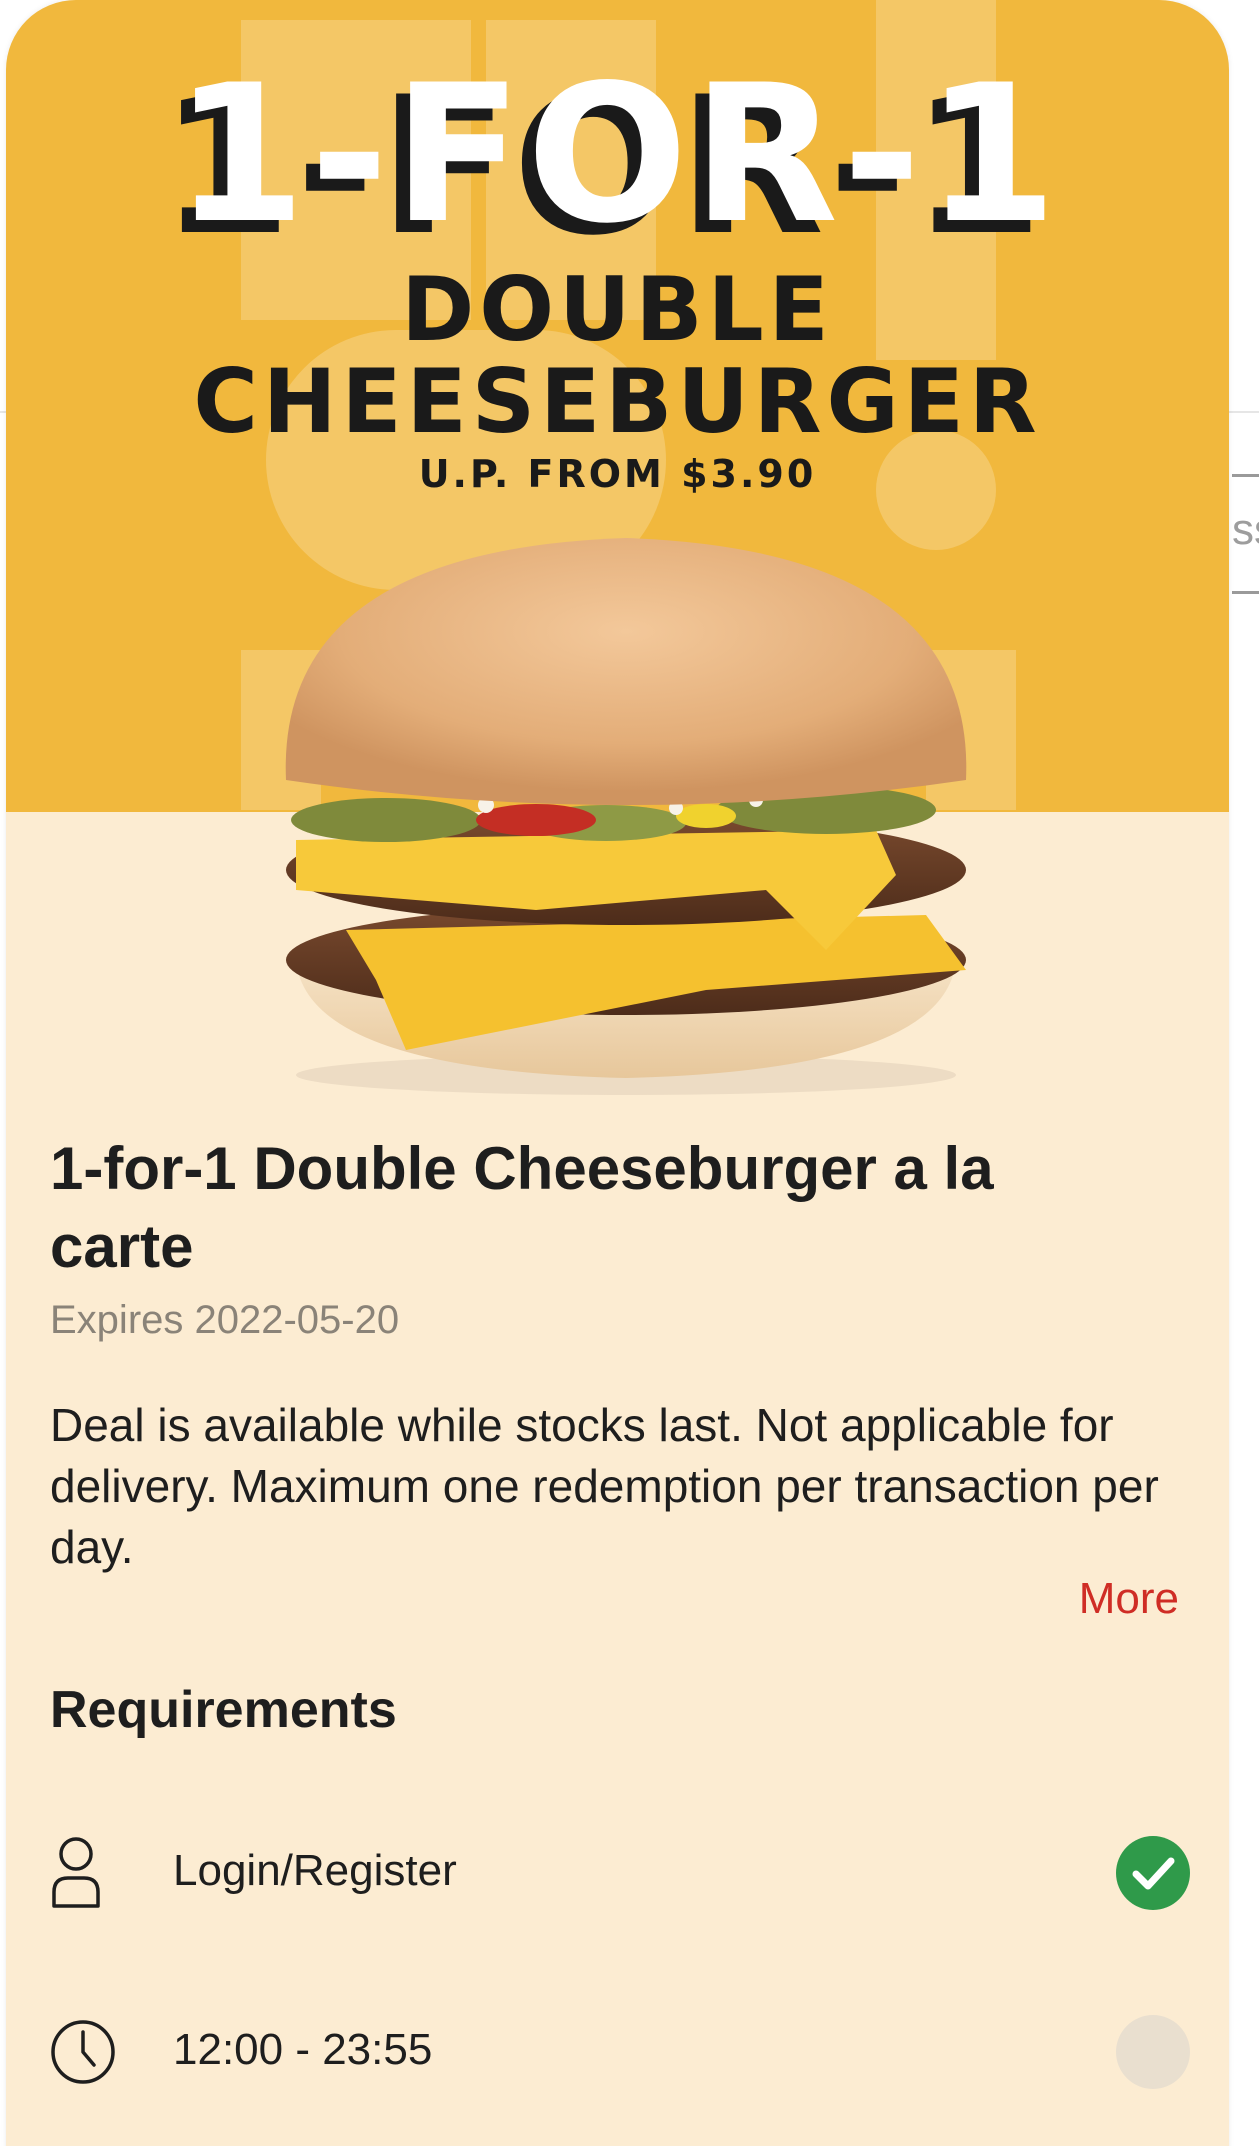 This screenshot has width=1259, height=2146. I want to click on double-cheeseburger-image, so click(626, 816).